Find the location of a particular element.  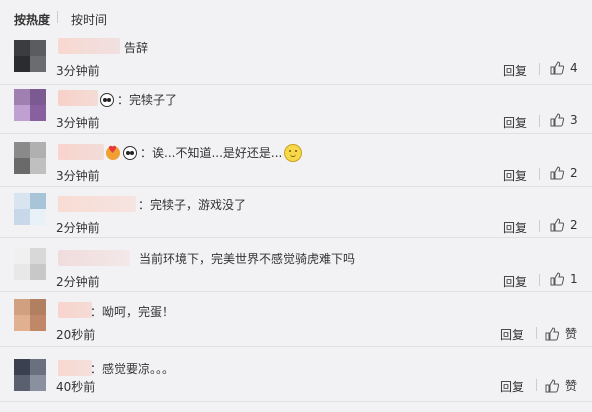

comment-text: ：完犊子，游戏没了 is located at coordinates (192, 205).